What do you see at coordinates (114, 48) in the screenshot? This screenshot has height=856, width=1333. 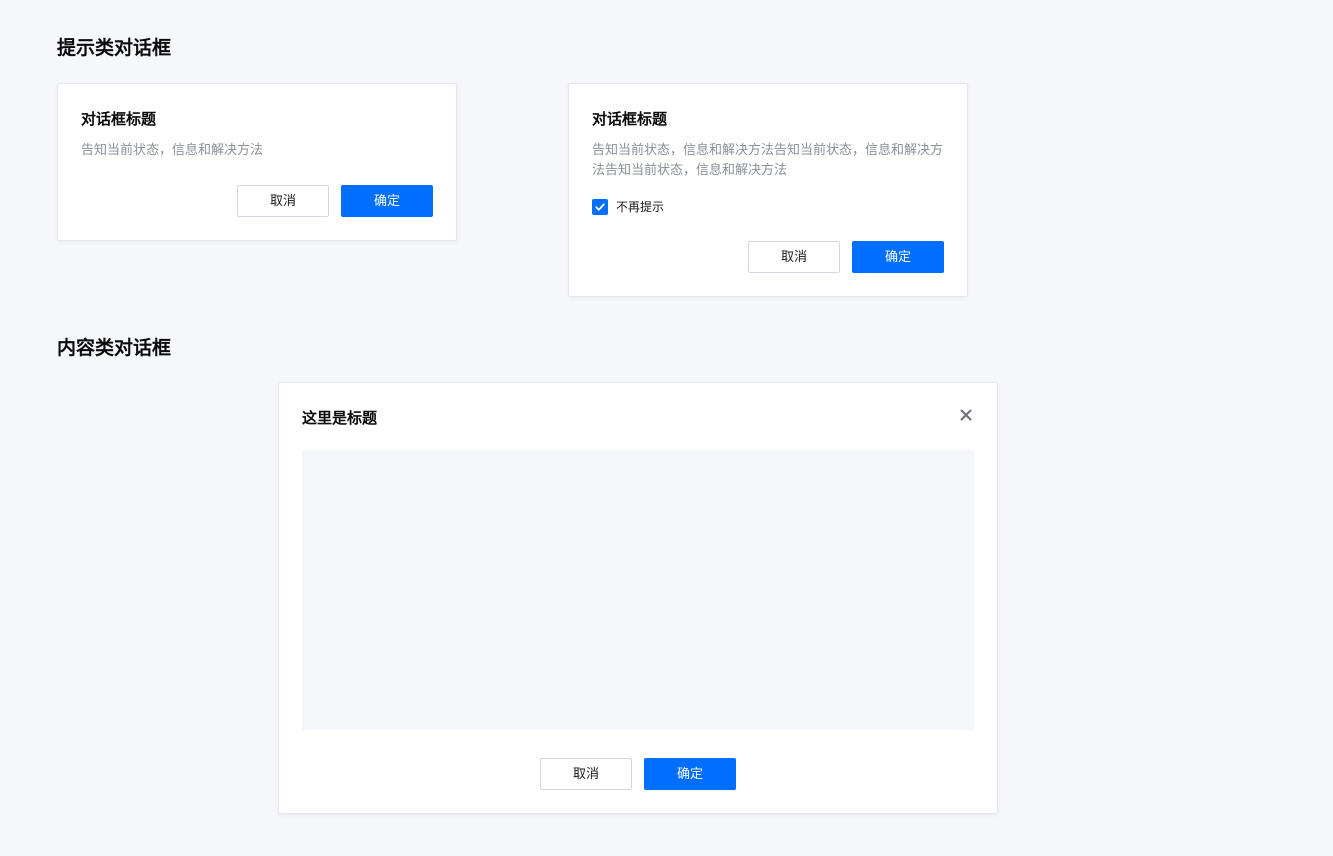 I see `tip-dialog-section-title: 提示类对话框` at bounding box center [114, 48].